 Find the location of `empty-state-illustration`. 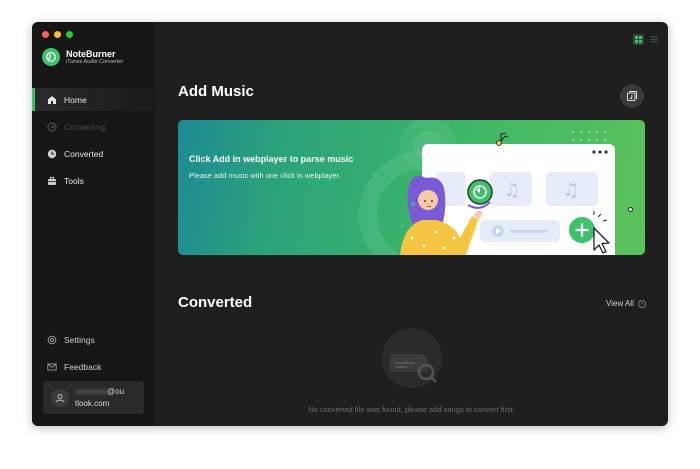

empty-state-illustration is located at coordinates (412, 358).